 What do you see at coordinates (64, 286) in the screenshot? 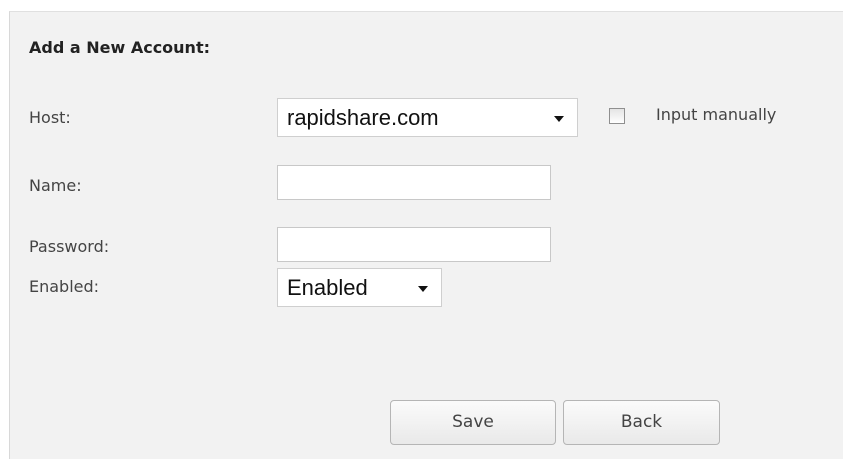
I see `enabled-label: Enabled:` at bounding box center [64, 286].